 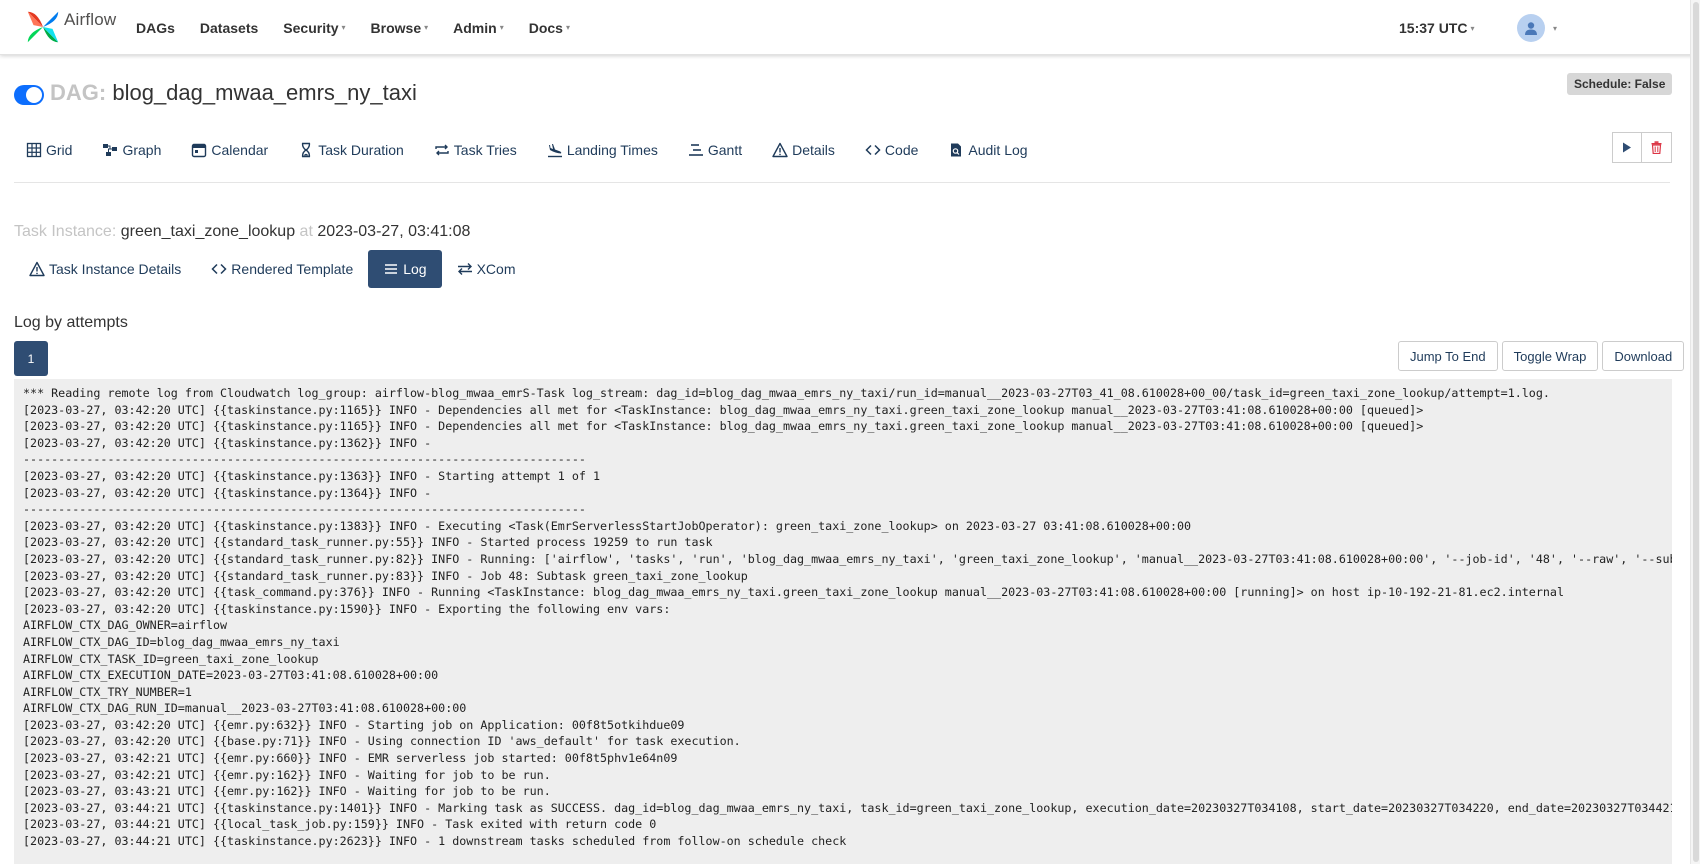 I want to click on tab-log-label: Log, so click(x=415, y=269).